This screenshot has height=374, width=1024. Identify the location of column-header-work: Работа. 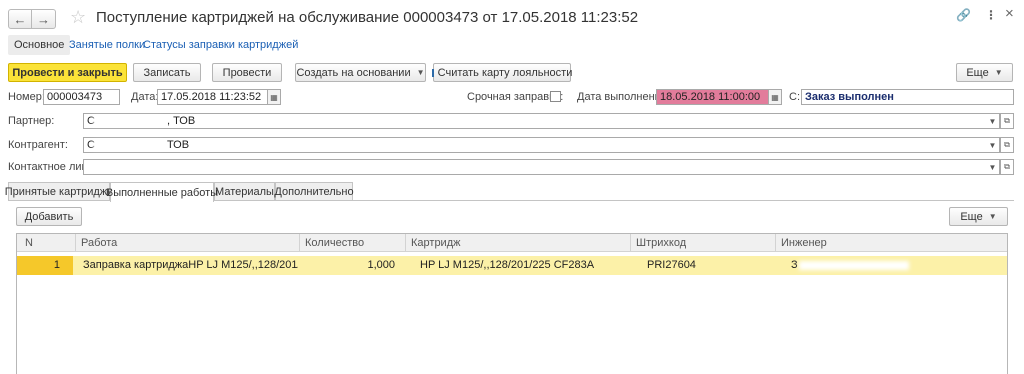
(187, 243).